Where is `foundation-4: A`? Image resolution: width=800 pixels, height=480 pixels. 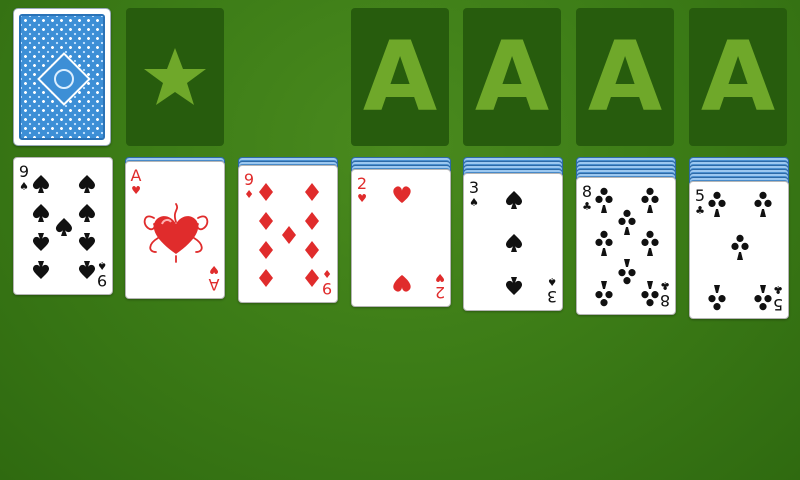 foundation-4: A is located at coordinates (738, 77).